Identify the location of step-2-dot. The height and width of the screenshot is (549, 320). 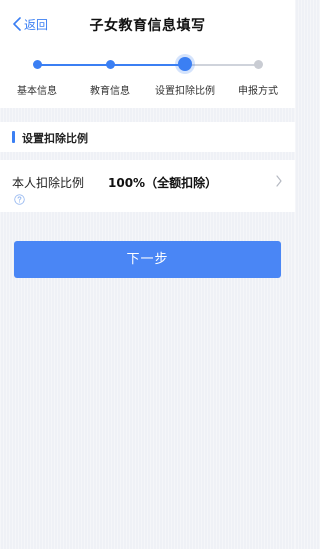
(110, 64).